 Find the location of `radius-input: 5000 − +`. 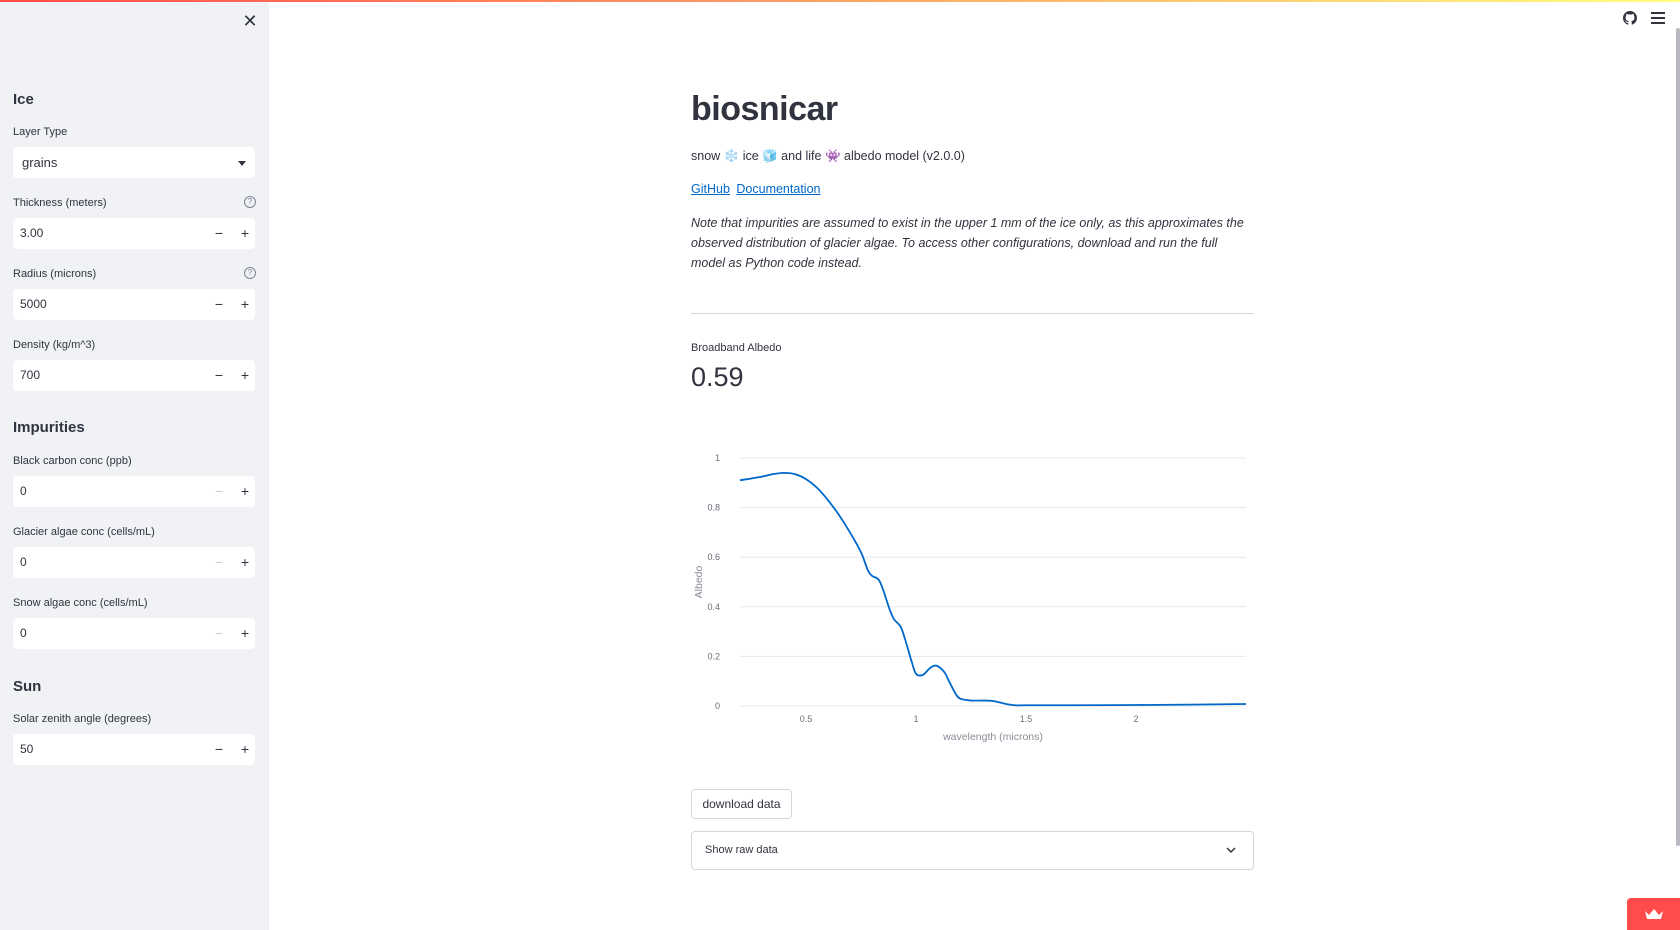

radius-input: 5000 − + is located at coordinates (134, 304).